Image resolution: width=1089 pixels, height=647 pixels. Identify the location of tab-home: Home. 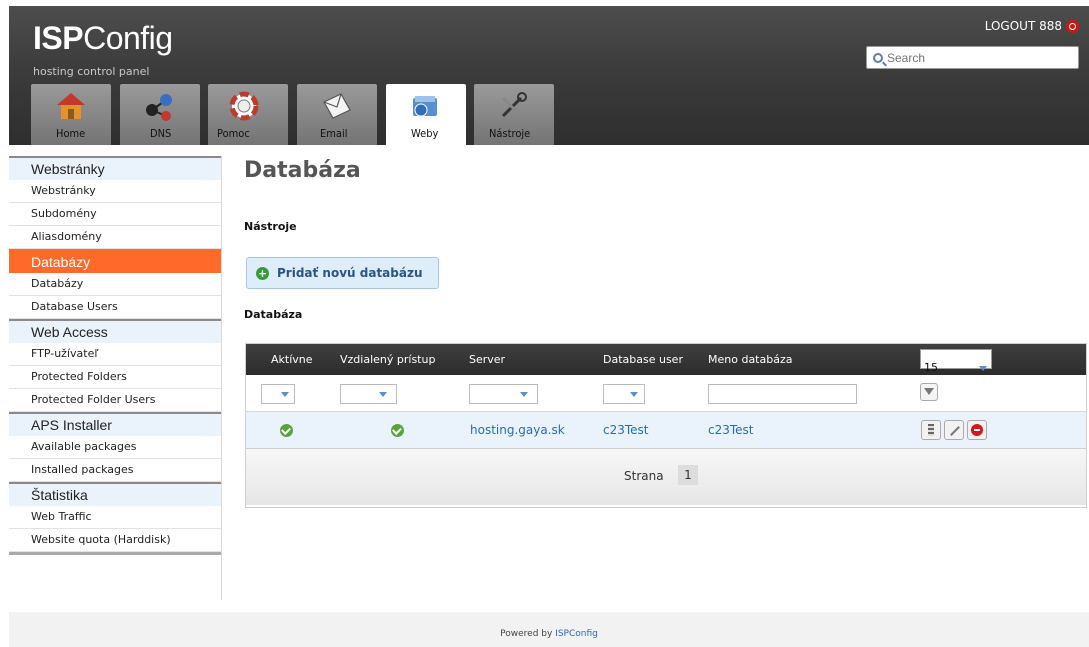
(71, 114).